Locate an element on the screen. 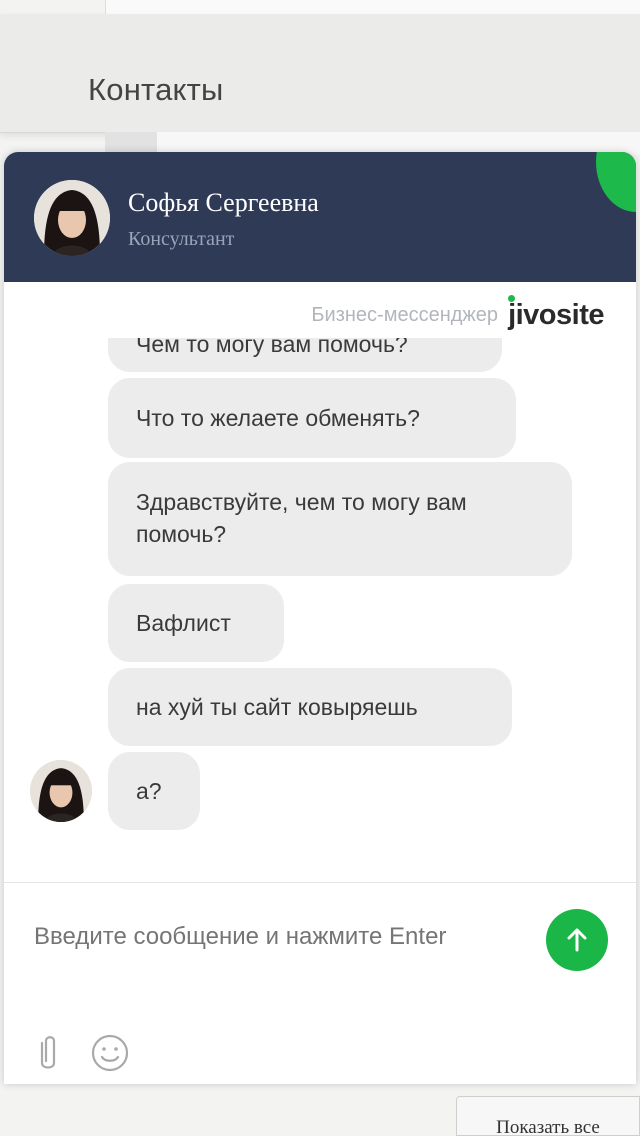 This screenshot has height=1136, width=640. brand-caption: Бизнес-мессенджер is located at coordinates (405, 314).